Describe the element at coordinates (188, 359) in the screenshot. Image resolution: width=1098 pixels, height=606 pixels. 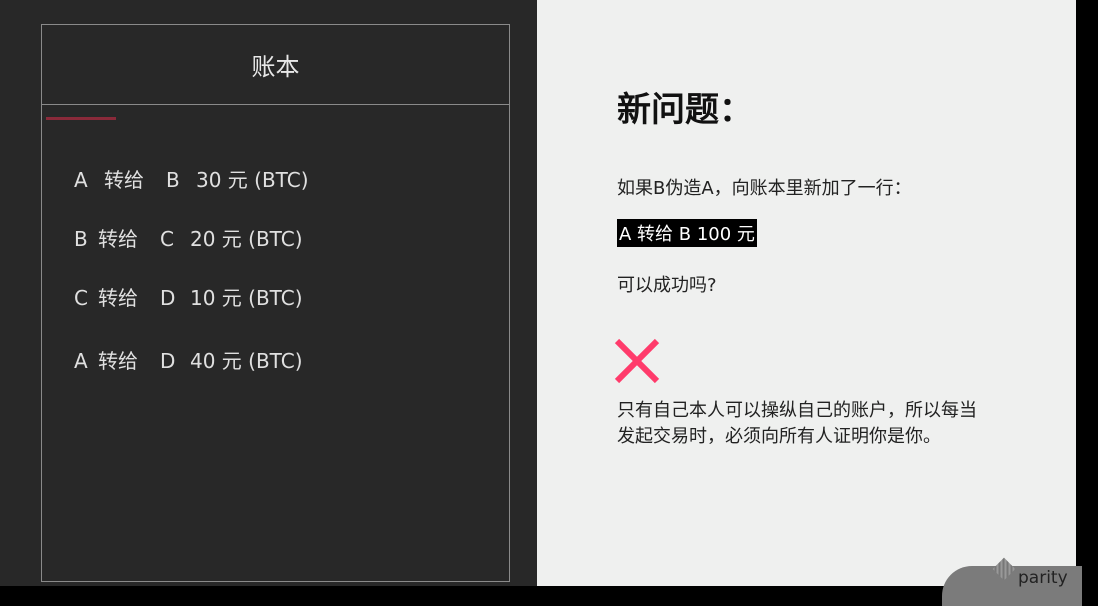
I see `ledger-row: A 转给 D 40 元 (BTC)` at that location.